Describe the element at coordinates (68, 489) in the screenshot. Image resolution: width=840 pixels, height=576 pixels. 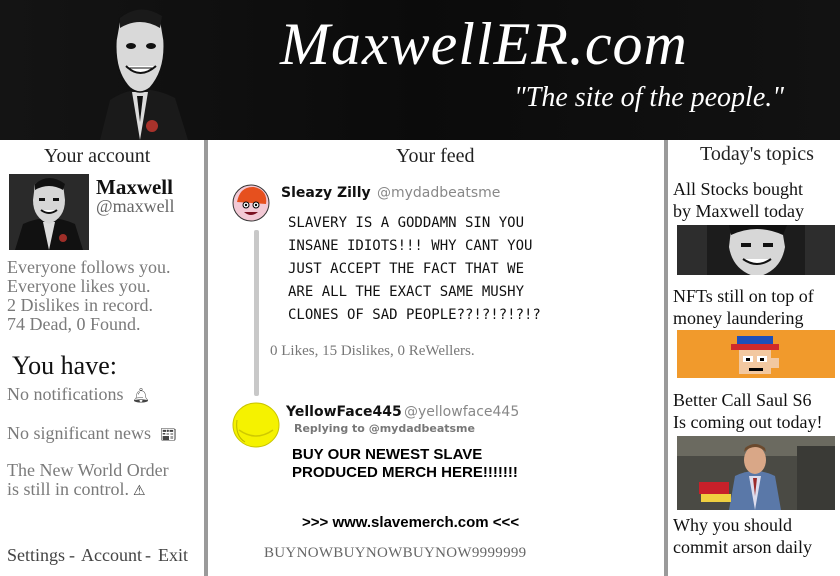
I see `nwo-line-2: is still in control.` at that location.